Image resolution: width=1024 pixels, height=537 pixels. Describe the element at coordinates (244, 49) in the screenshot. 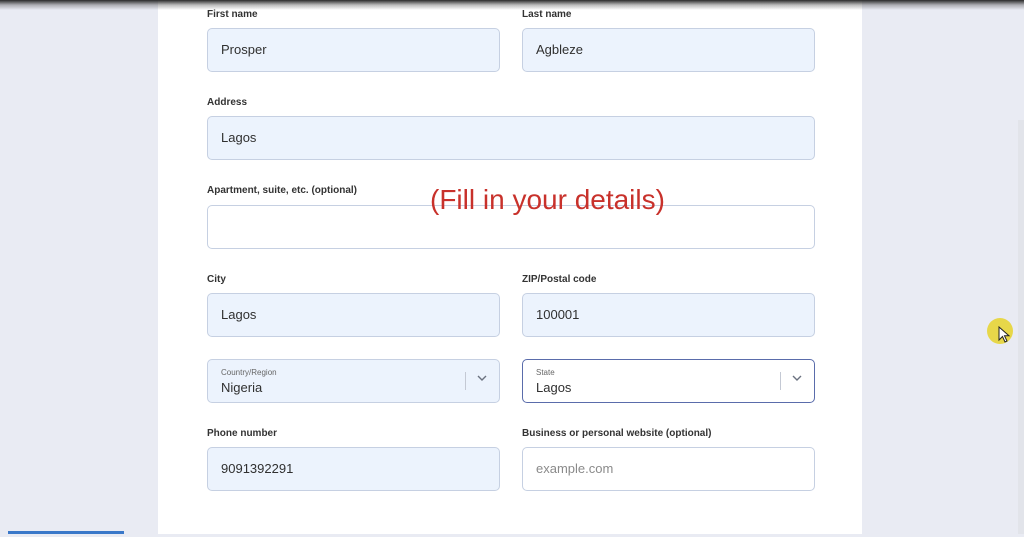

I see `first-name-value: Prosper` at that location.